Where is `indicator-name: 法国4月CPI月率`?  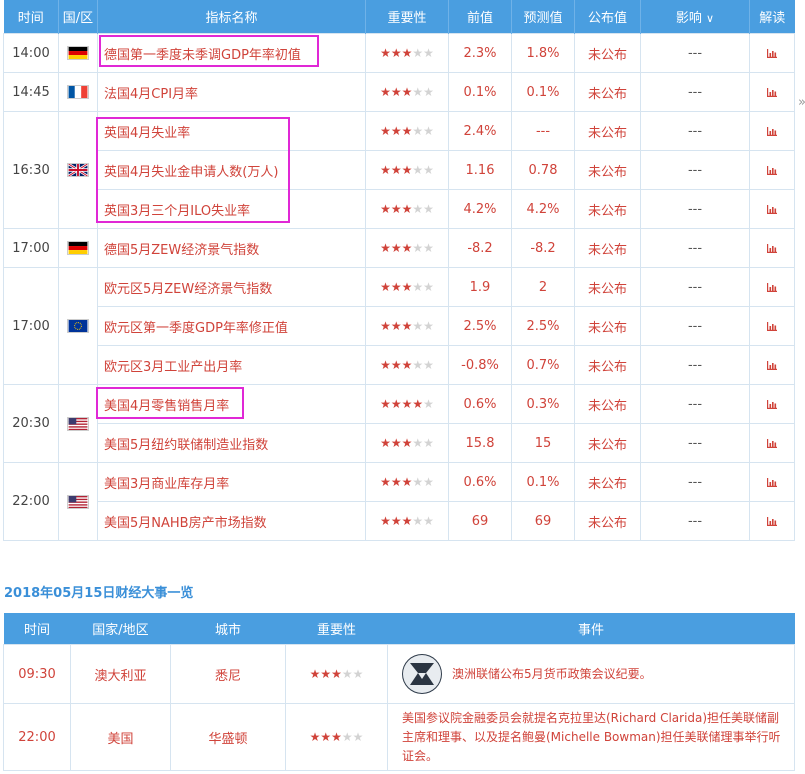 indicator-name: 法国4月CPI月率 is located at coordinates (231, 92).